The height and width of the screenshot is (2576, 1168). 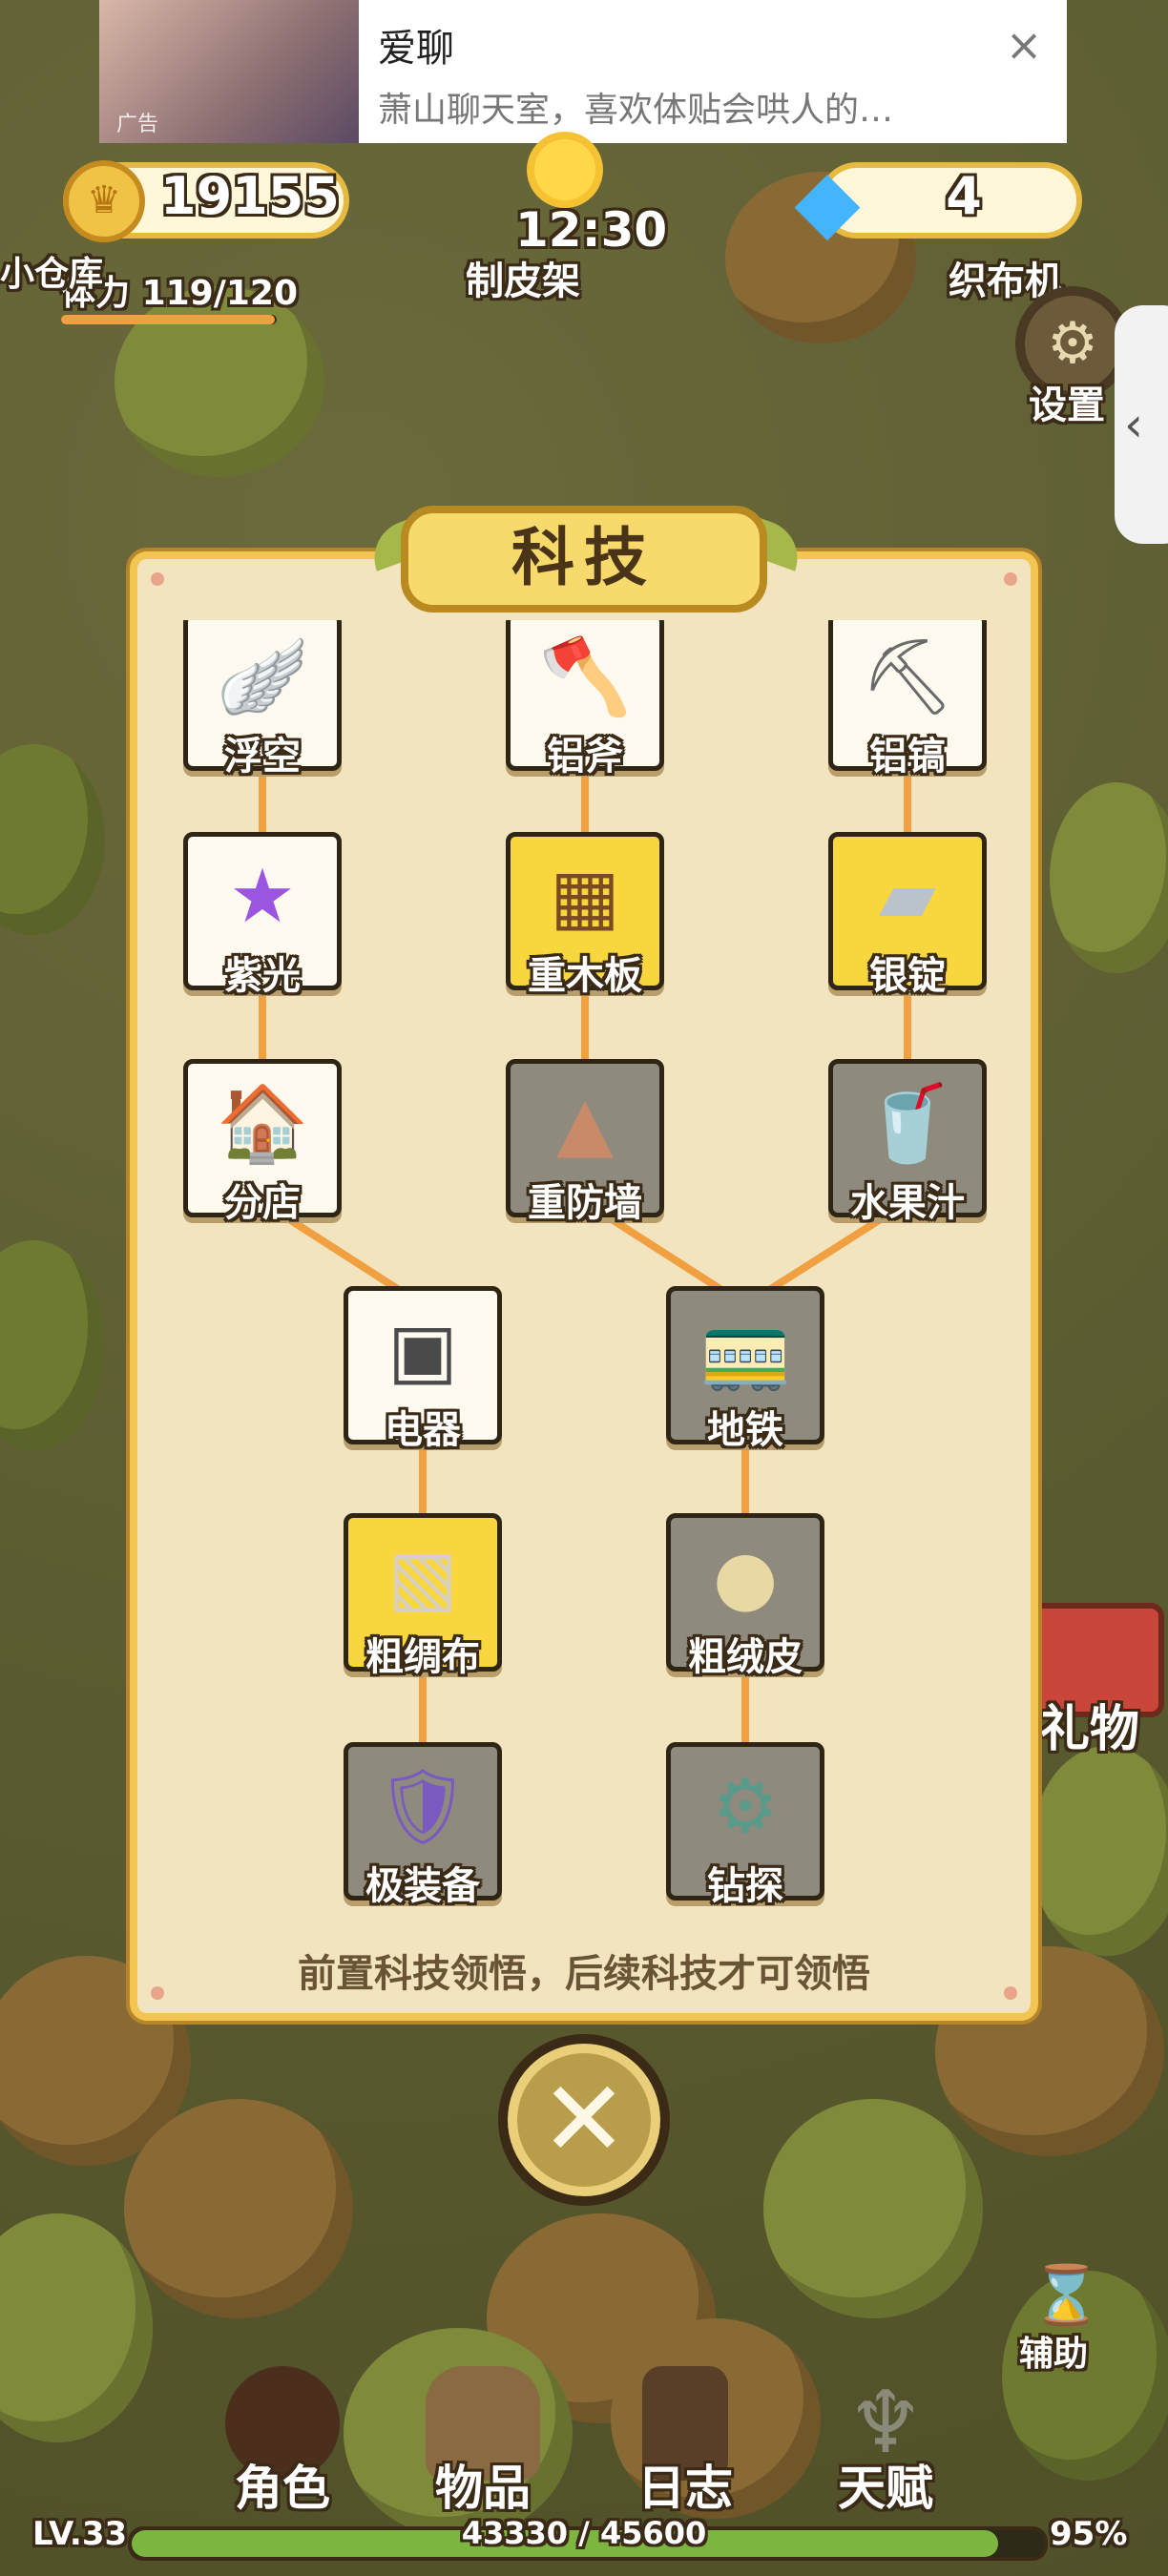 What do you see at coordinates (1090, 1729) in the screenshot?
I see `gift-label: 礼物` at bounding box center [1090, 1729].